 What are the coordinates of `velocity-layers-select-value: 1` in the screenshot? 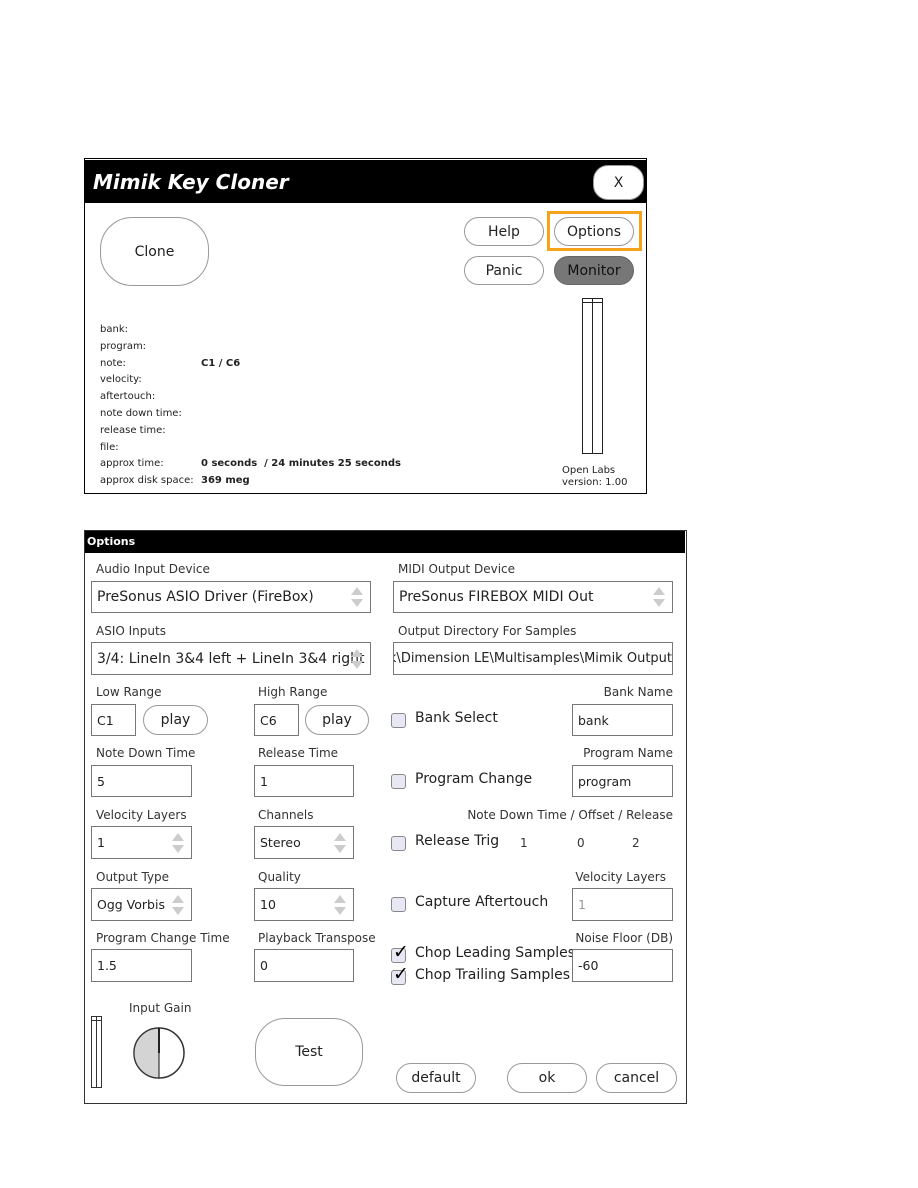 It's located at (101, 842).